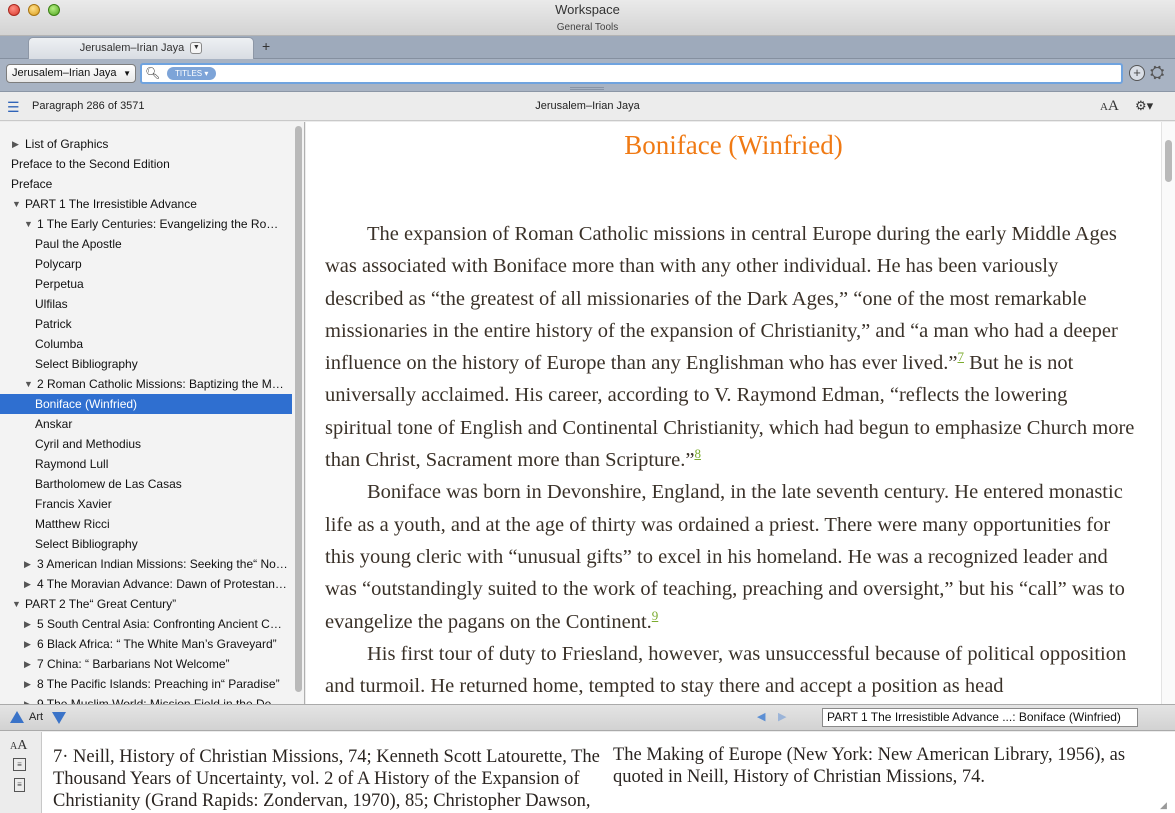  Describe the element at coordinates (1157, 72) in the screenshot. I see `puzzle-icon: ⛭` at that location.